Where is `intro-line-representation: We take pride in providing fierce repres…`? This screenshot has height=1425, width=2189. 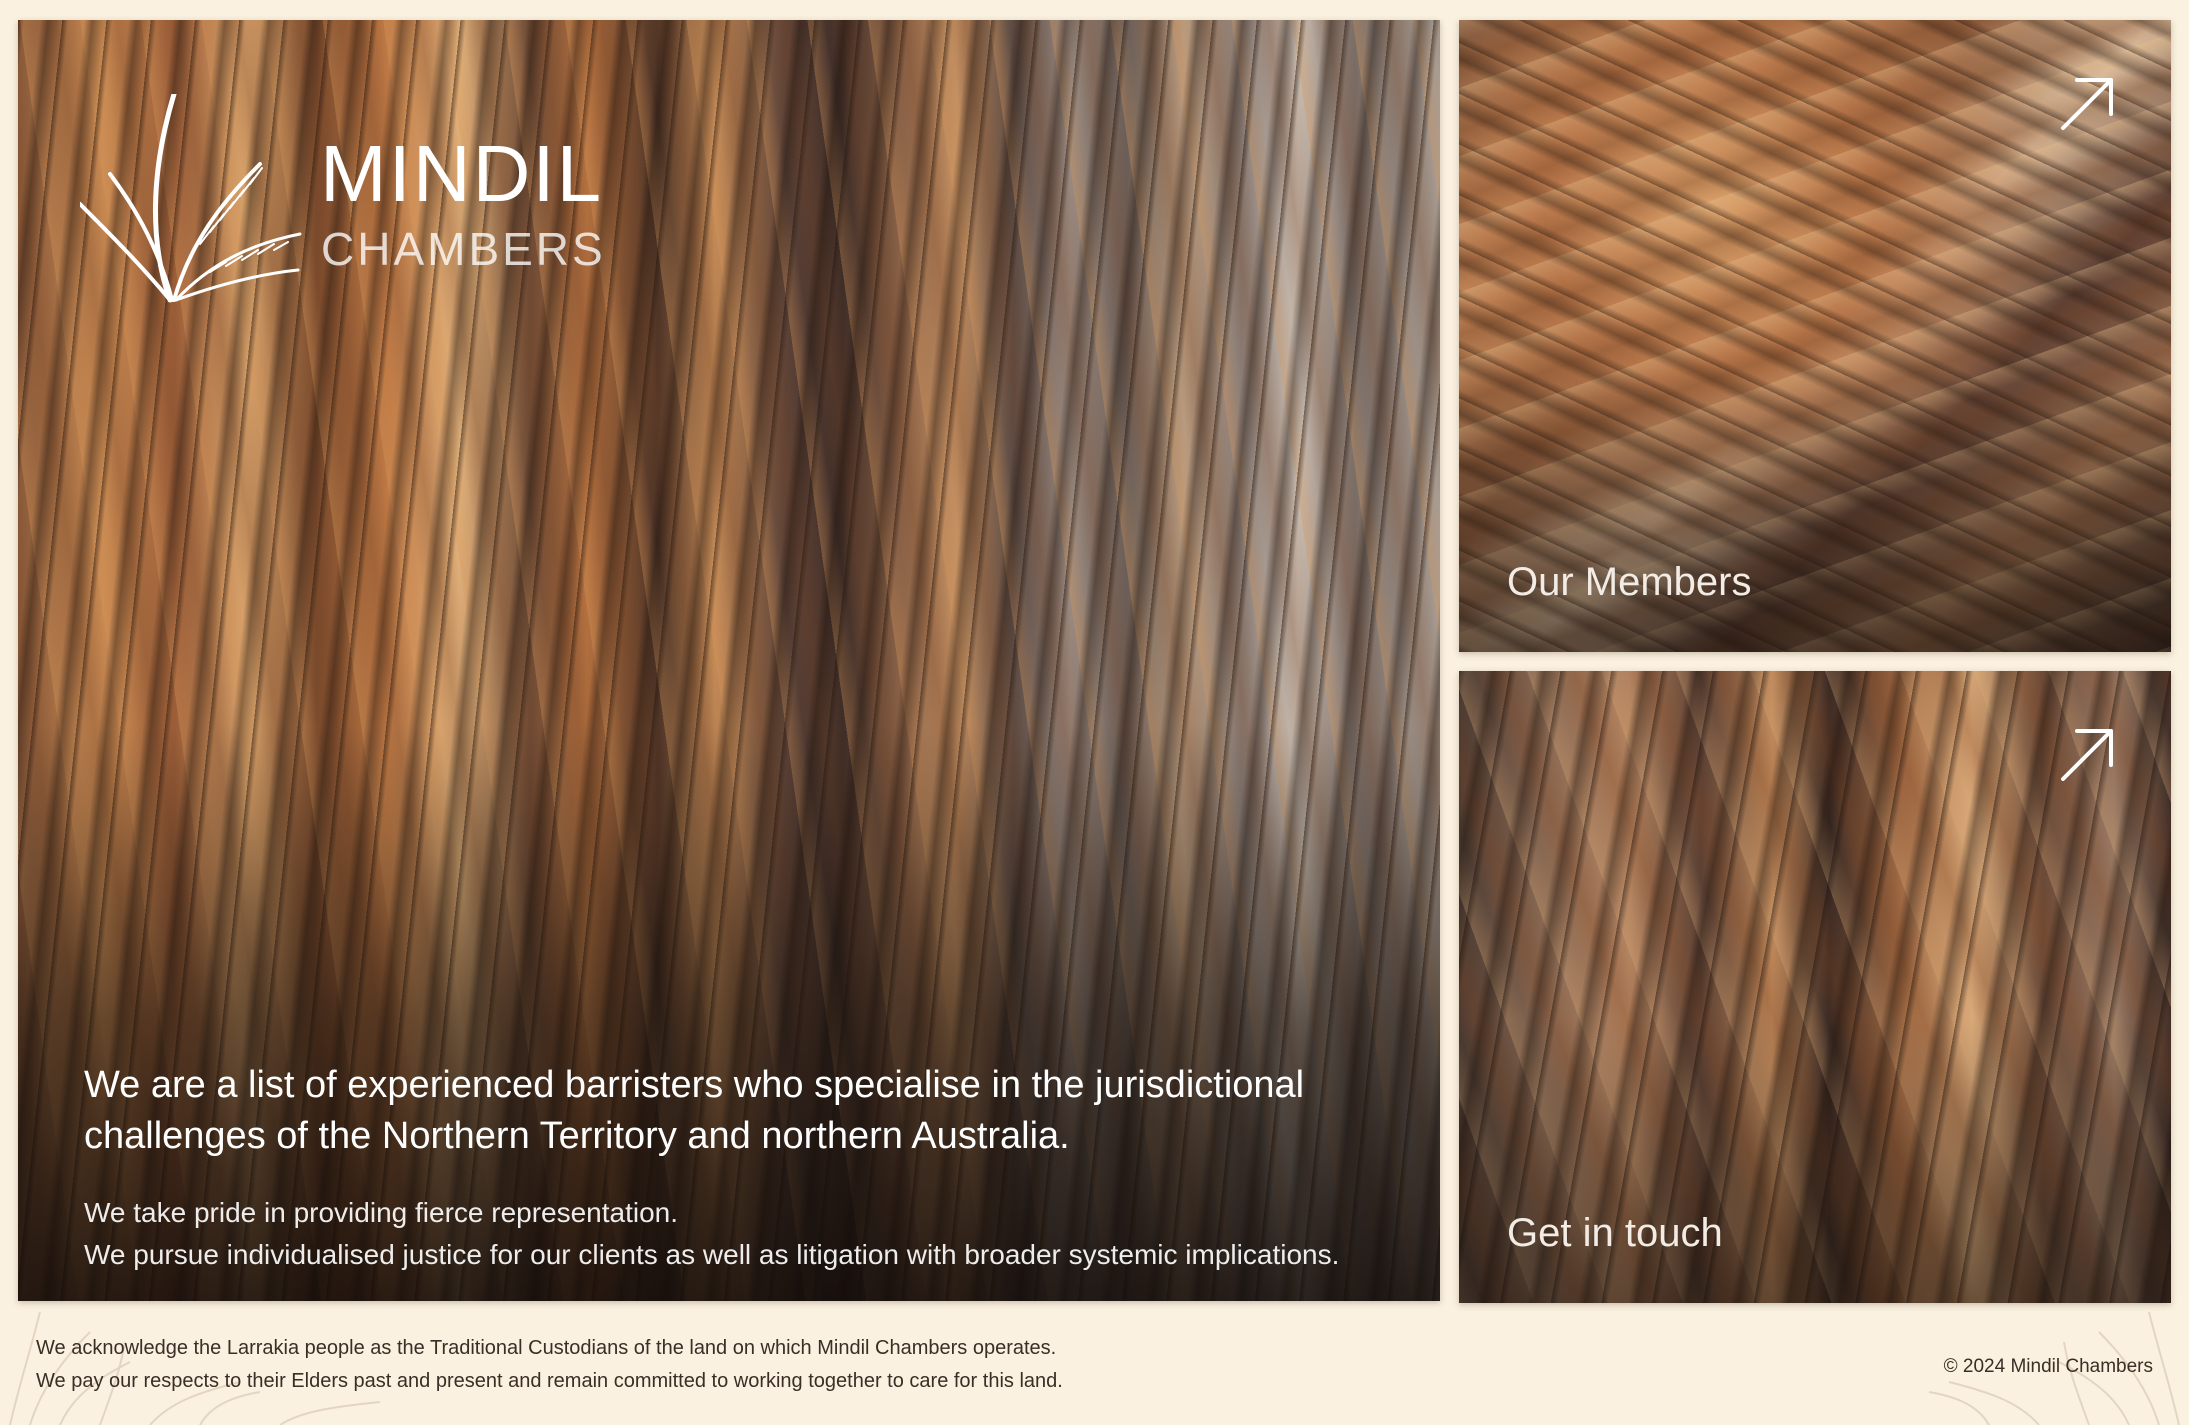 intro-line-representation: We take pride in providing fierce repres… is located at coordinates (381, 1212).